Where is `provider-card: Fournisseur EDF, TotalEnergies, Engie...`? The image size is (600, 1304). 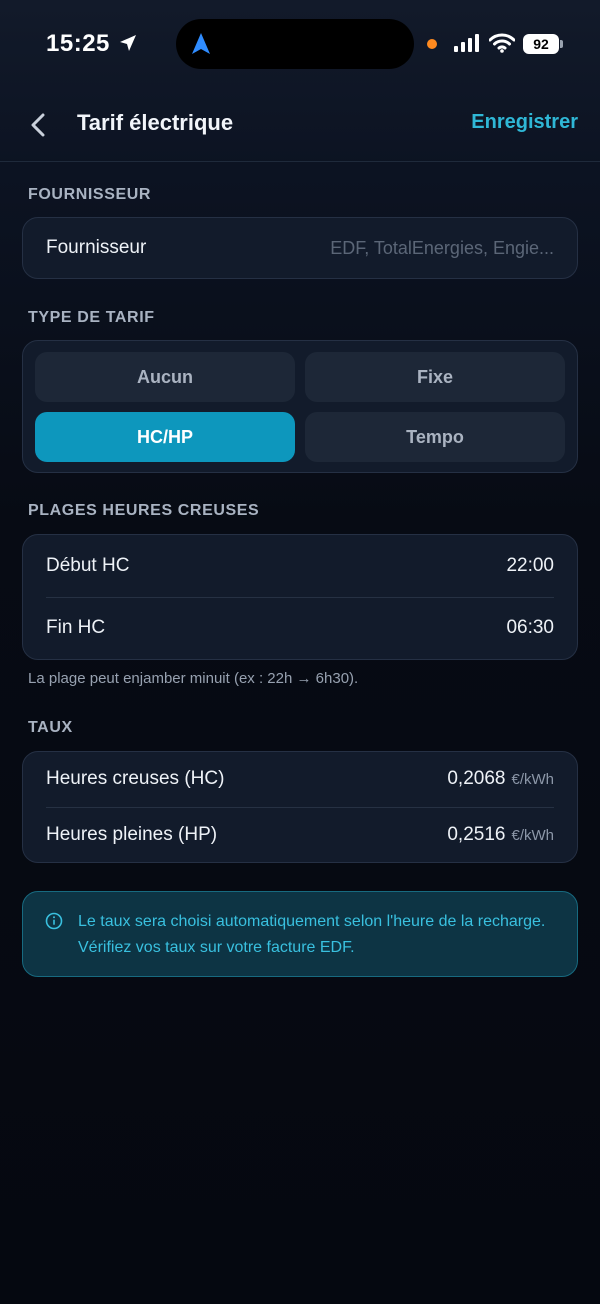 provider-card: Fournisseur EDF, TotalEnergies, Engie... is located at coordinates (300, 248).